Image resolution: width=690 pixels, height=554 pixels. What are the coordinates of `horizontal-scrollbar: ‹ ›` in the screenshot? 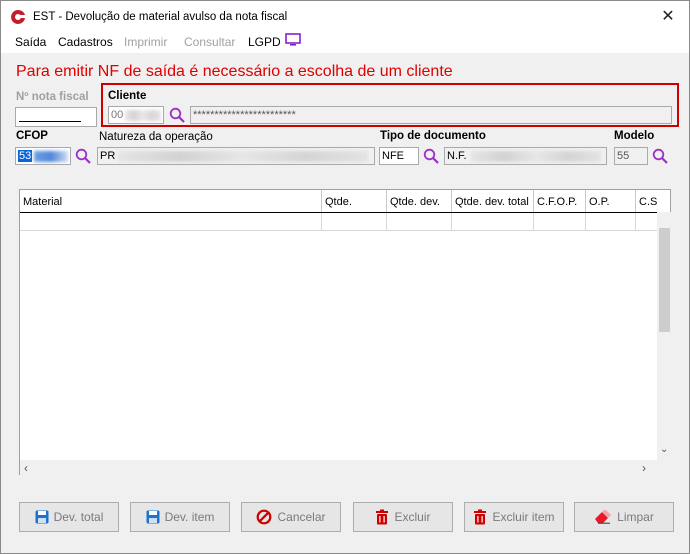 It's located at (338, 467).